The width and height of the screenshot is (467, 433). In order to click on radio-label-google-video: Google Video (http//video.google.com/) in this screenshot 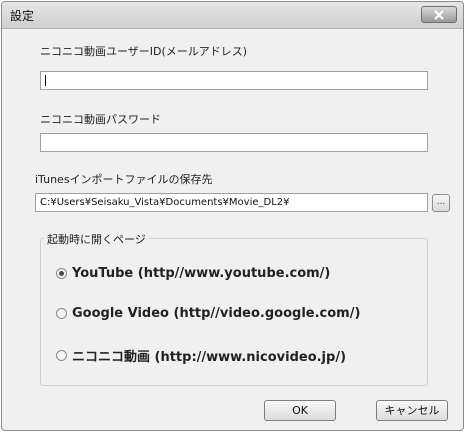, I will do `click(216, 313)`.